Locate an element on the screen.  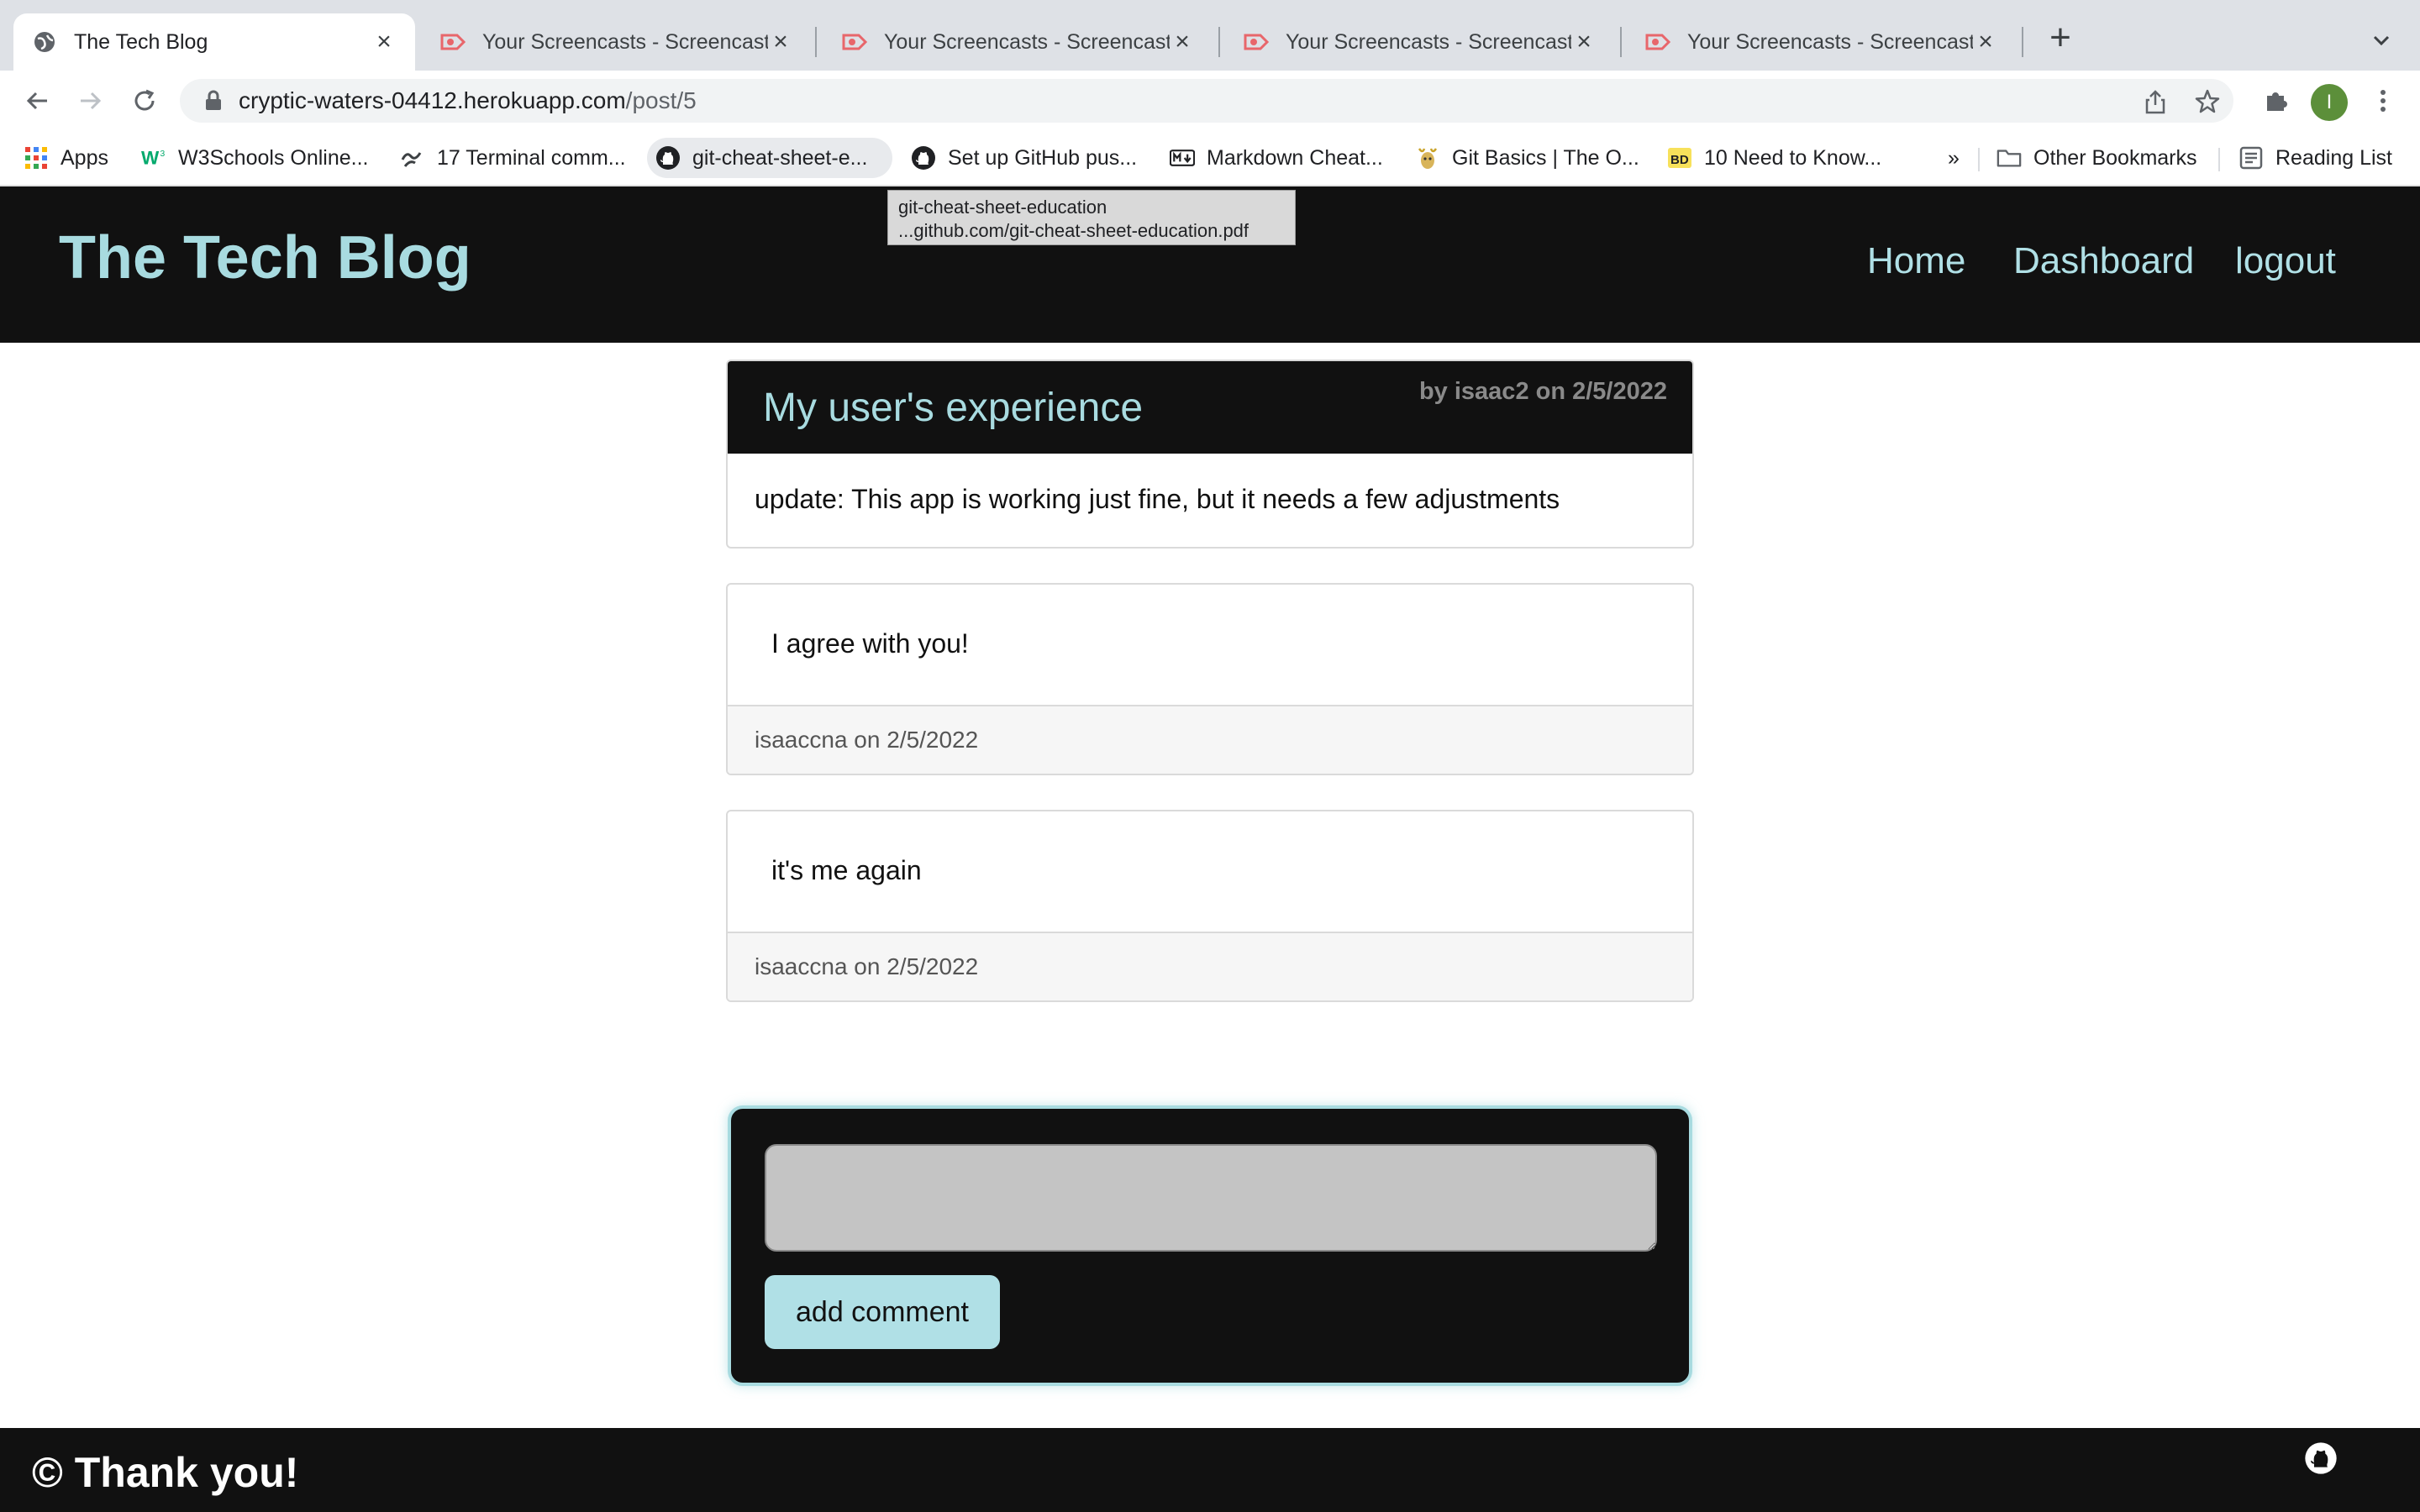
url-path: /post/5 is located at coordinates (661, 100).